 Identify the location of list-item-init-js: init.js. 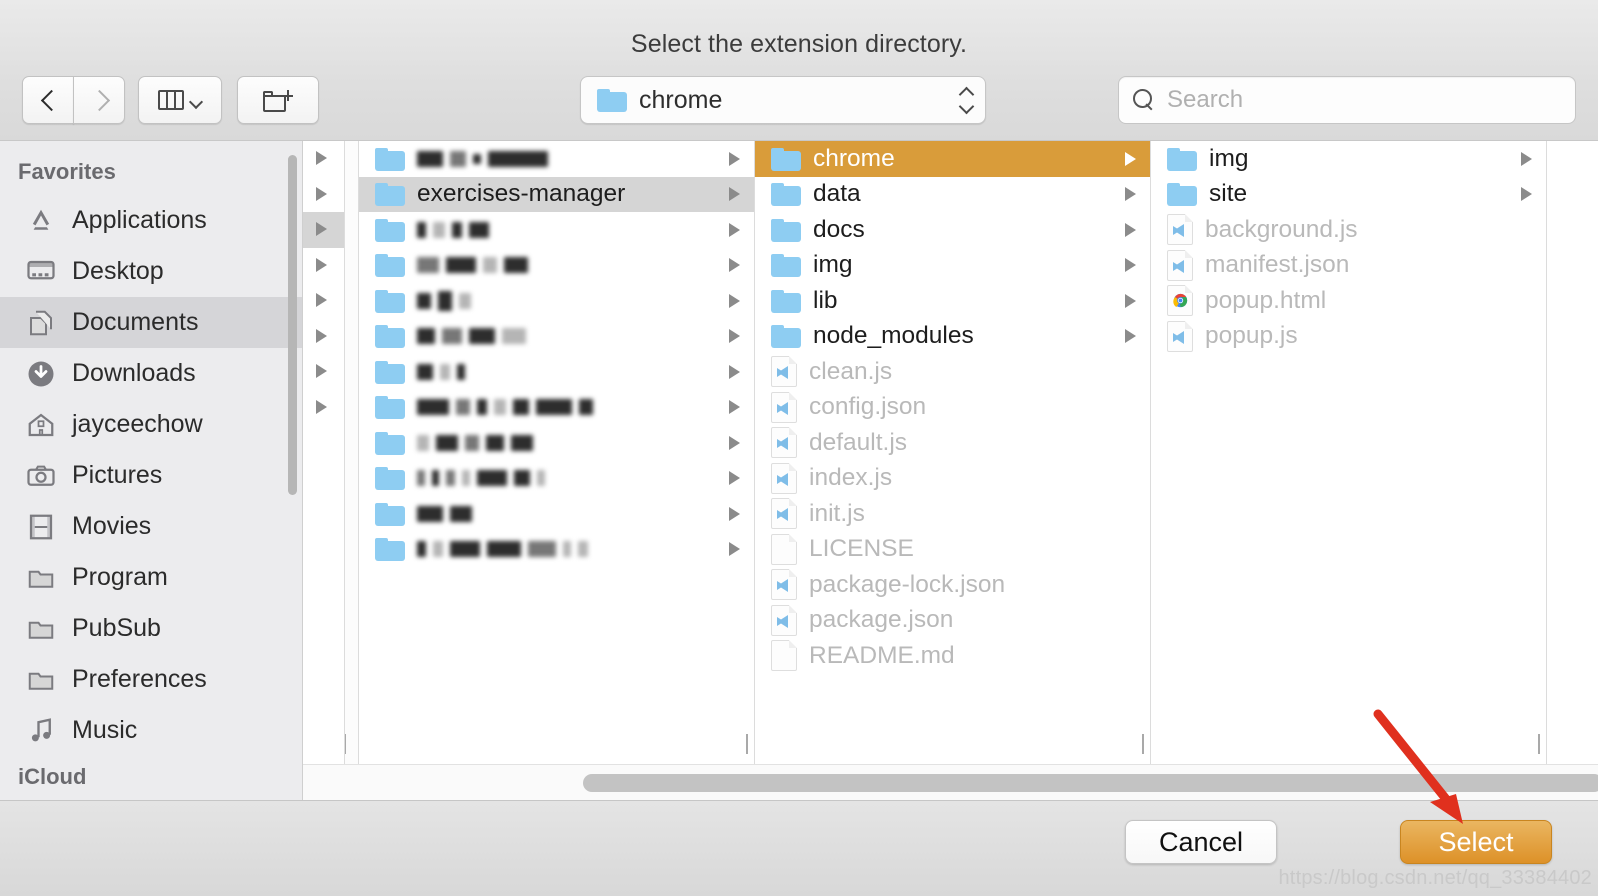
(952, 514).